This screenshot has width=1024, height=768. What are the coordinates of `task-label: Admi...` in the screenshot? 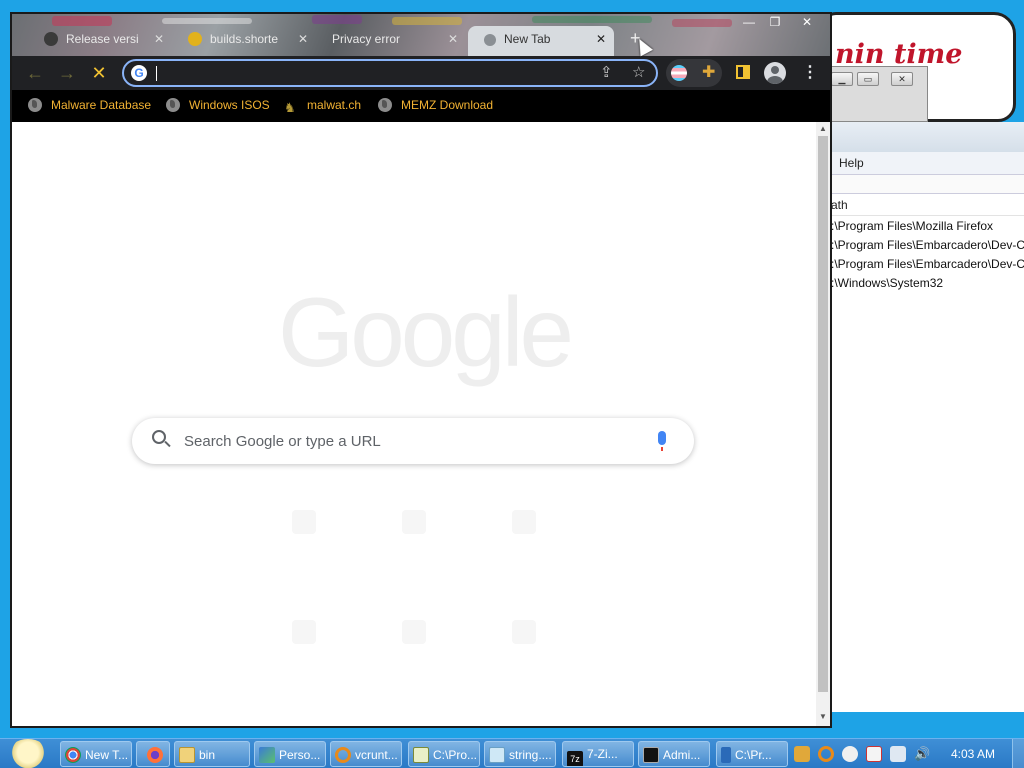 It's located at (682, 755).